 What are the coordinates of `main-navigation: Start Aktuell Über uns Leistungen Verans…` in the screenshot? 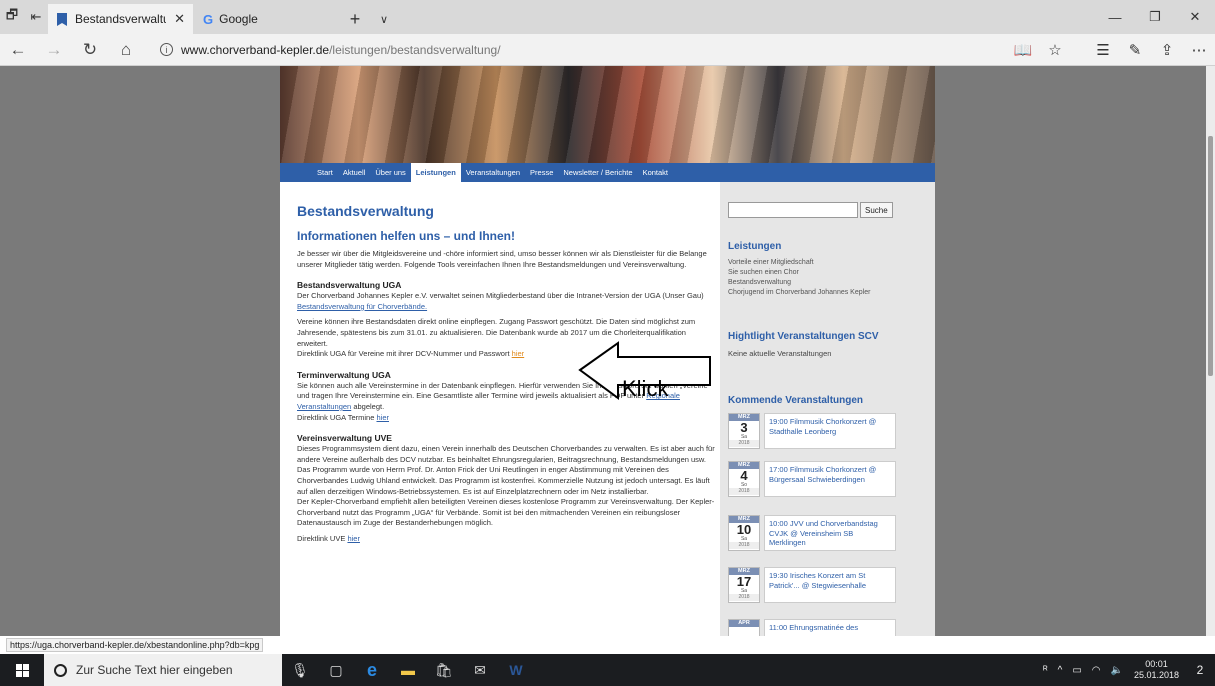 It's located at (607, 172).